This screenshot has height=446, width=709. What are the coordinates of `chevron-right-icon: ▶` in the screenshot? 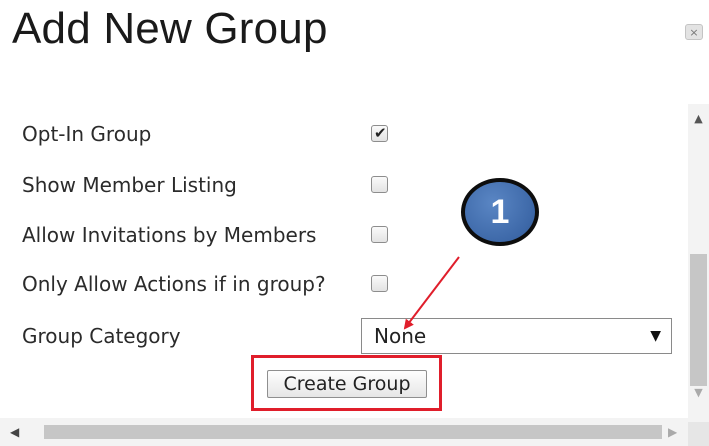 It's located at (672, 432).